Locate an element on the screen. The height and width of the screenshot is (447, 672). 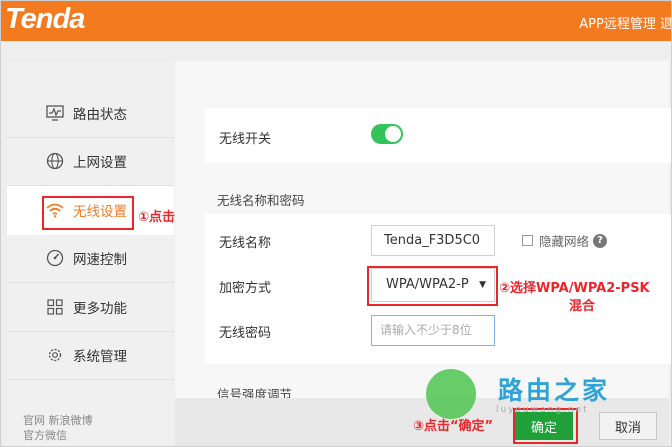
password-input: 请输入不少于8位 is located at coordinates (433, 330).